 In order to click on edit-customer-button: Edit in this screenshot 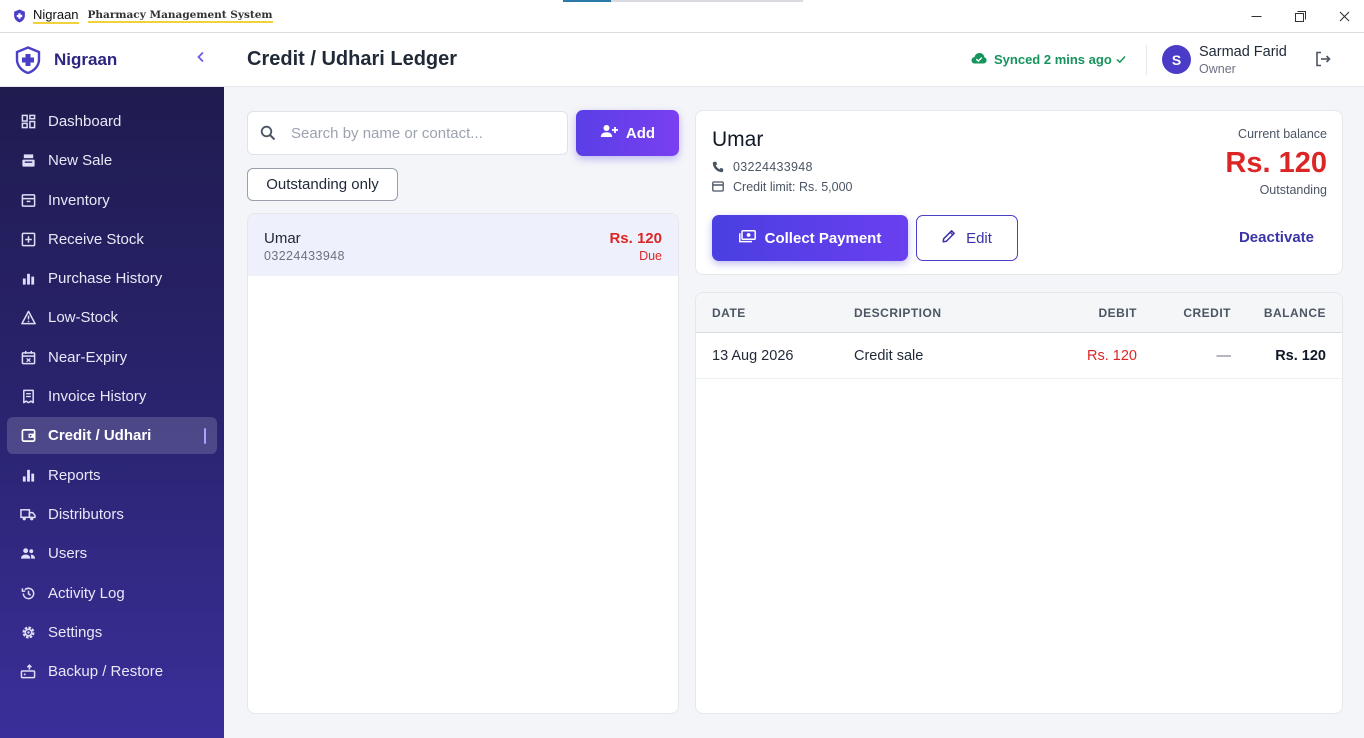, I will do `click(967, 238)`.